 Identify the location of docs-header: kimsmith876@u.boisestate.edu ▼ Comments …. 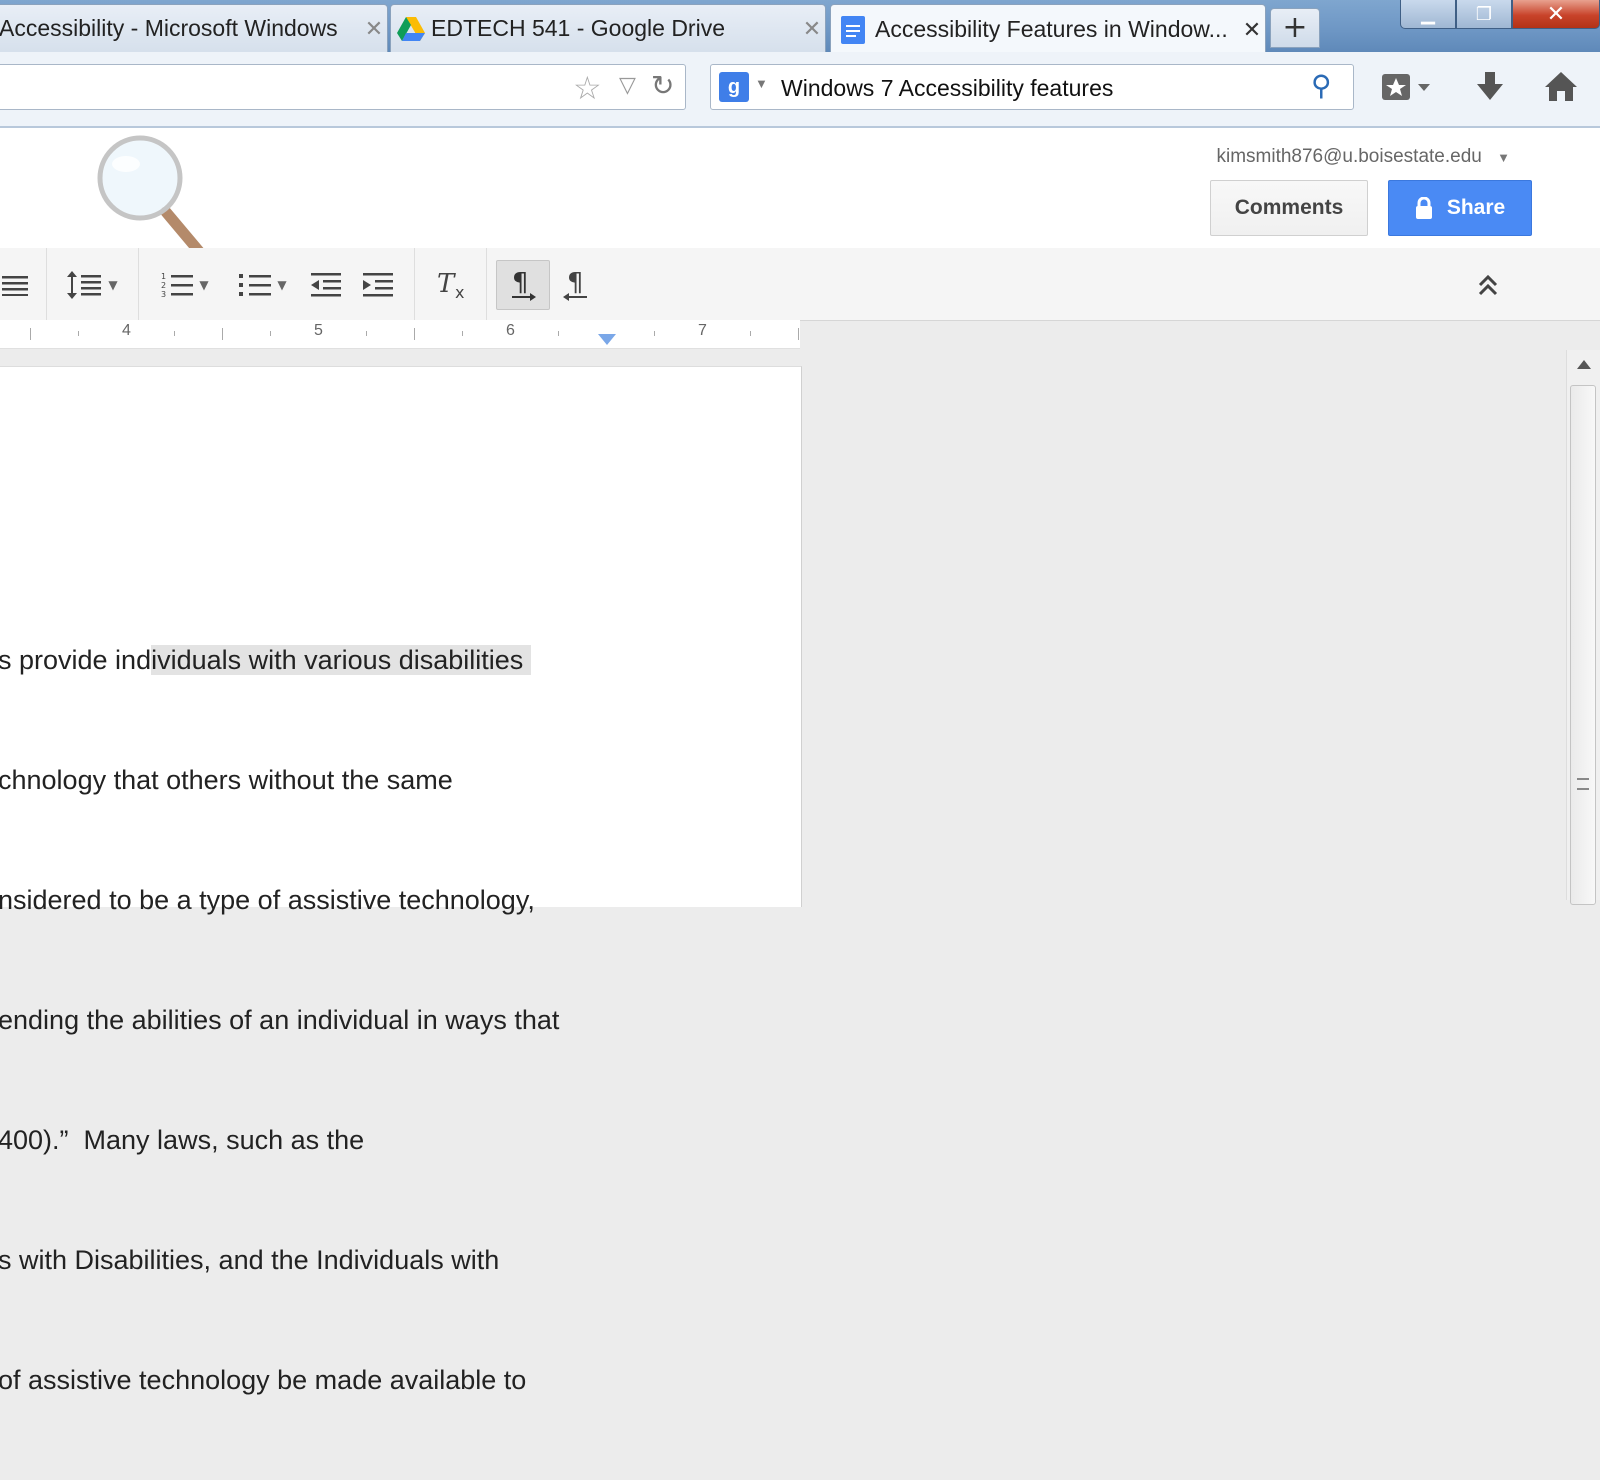
(800, 188).